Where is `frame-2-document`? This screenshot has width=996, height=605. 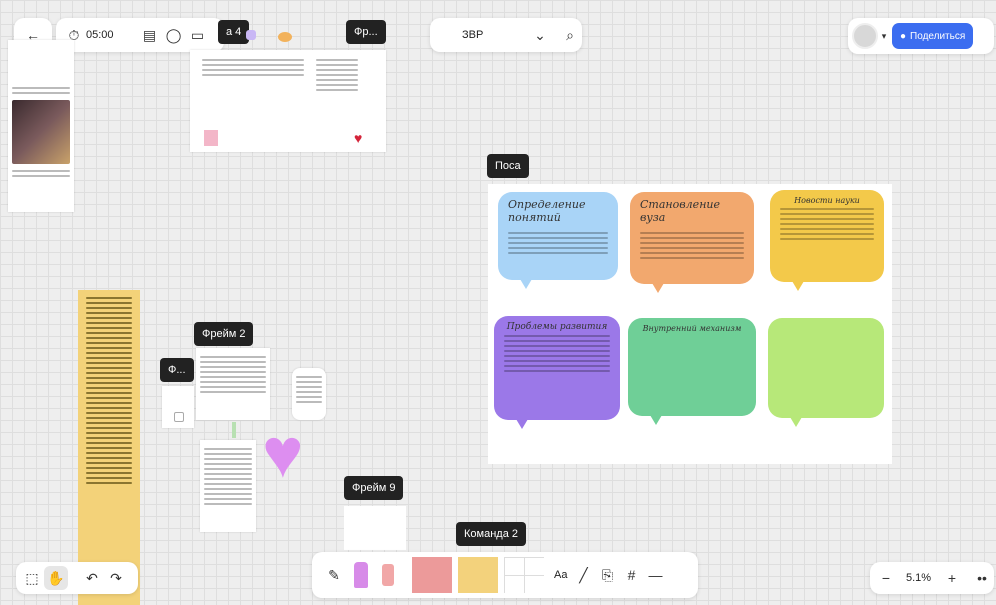
frame-2-document is located at coordinates (233, 384).